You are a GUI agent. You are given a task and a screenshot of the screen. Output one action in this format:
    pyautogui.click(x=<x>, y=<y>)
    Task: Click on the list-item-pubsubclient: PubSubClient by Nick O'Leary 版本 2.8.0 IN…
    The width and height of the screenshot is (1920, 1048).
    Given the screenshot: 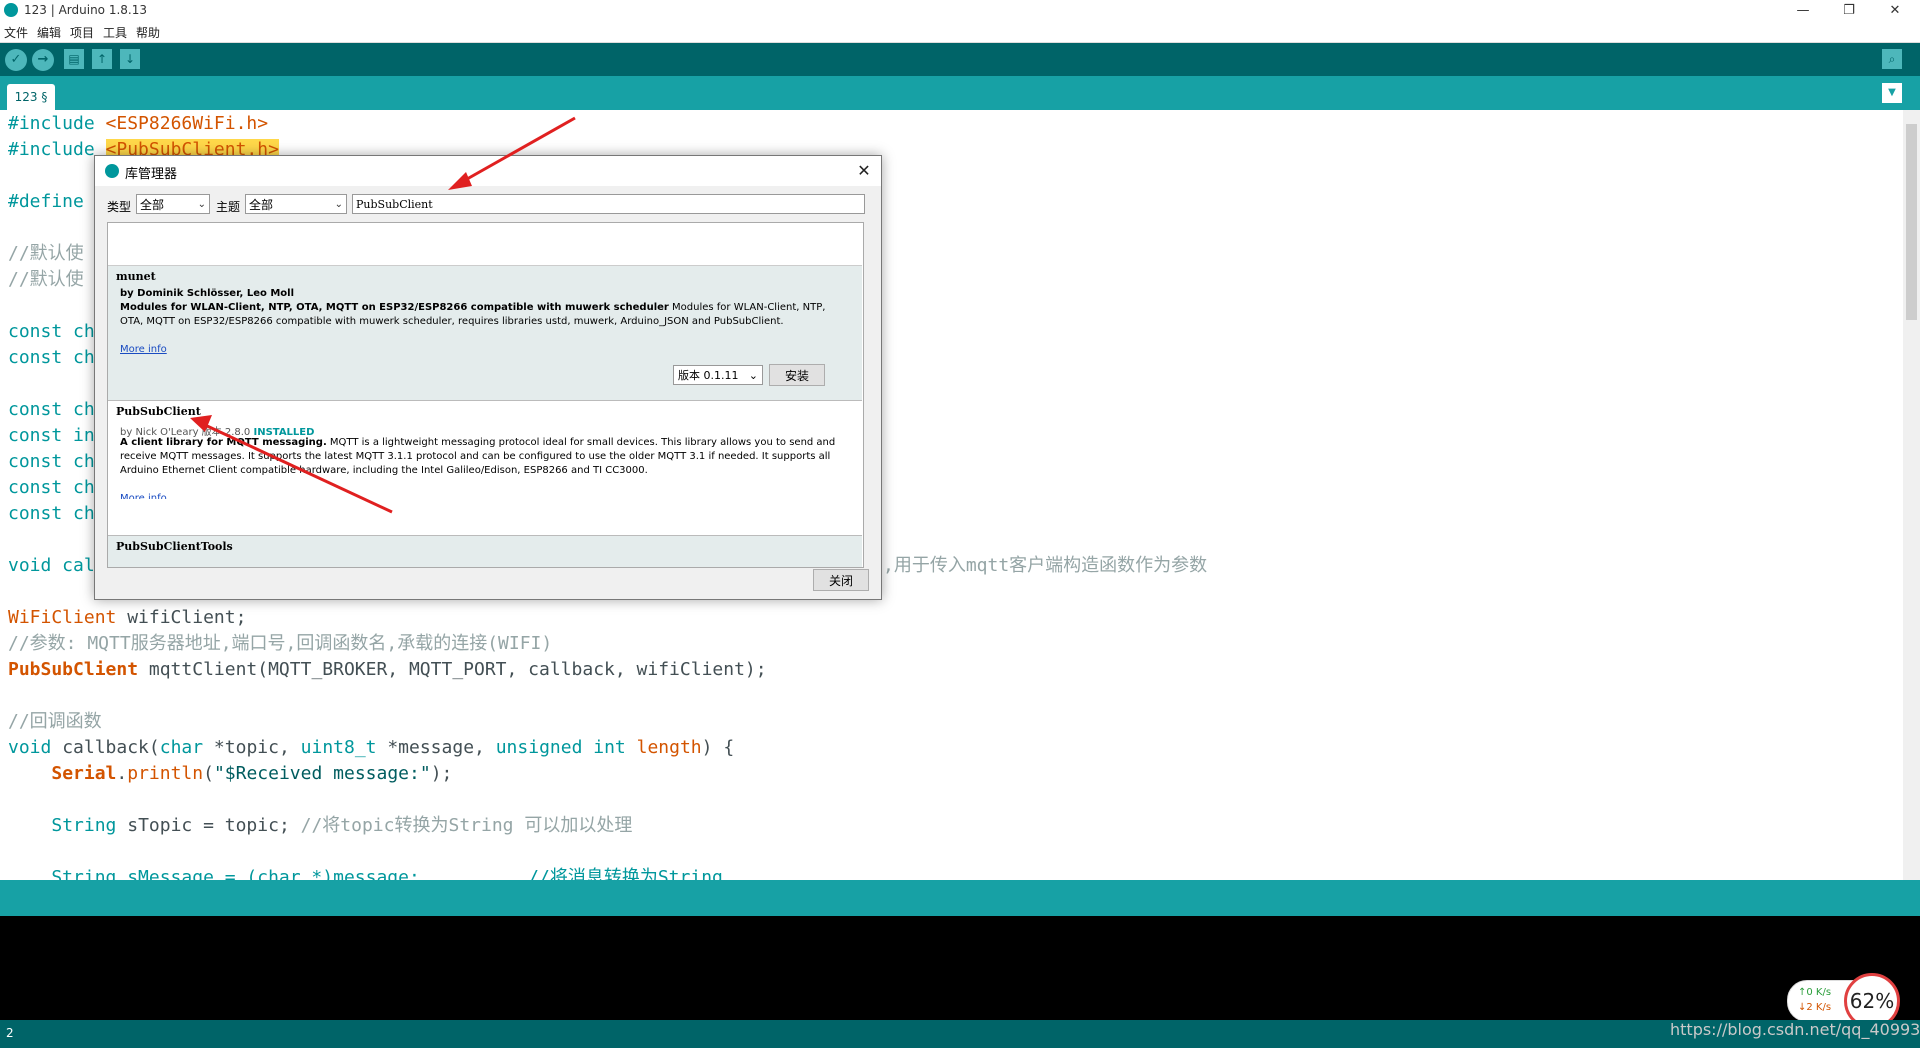 What is the action you would take?
    pyautogui.click(x=485, y=468)
    